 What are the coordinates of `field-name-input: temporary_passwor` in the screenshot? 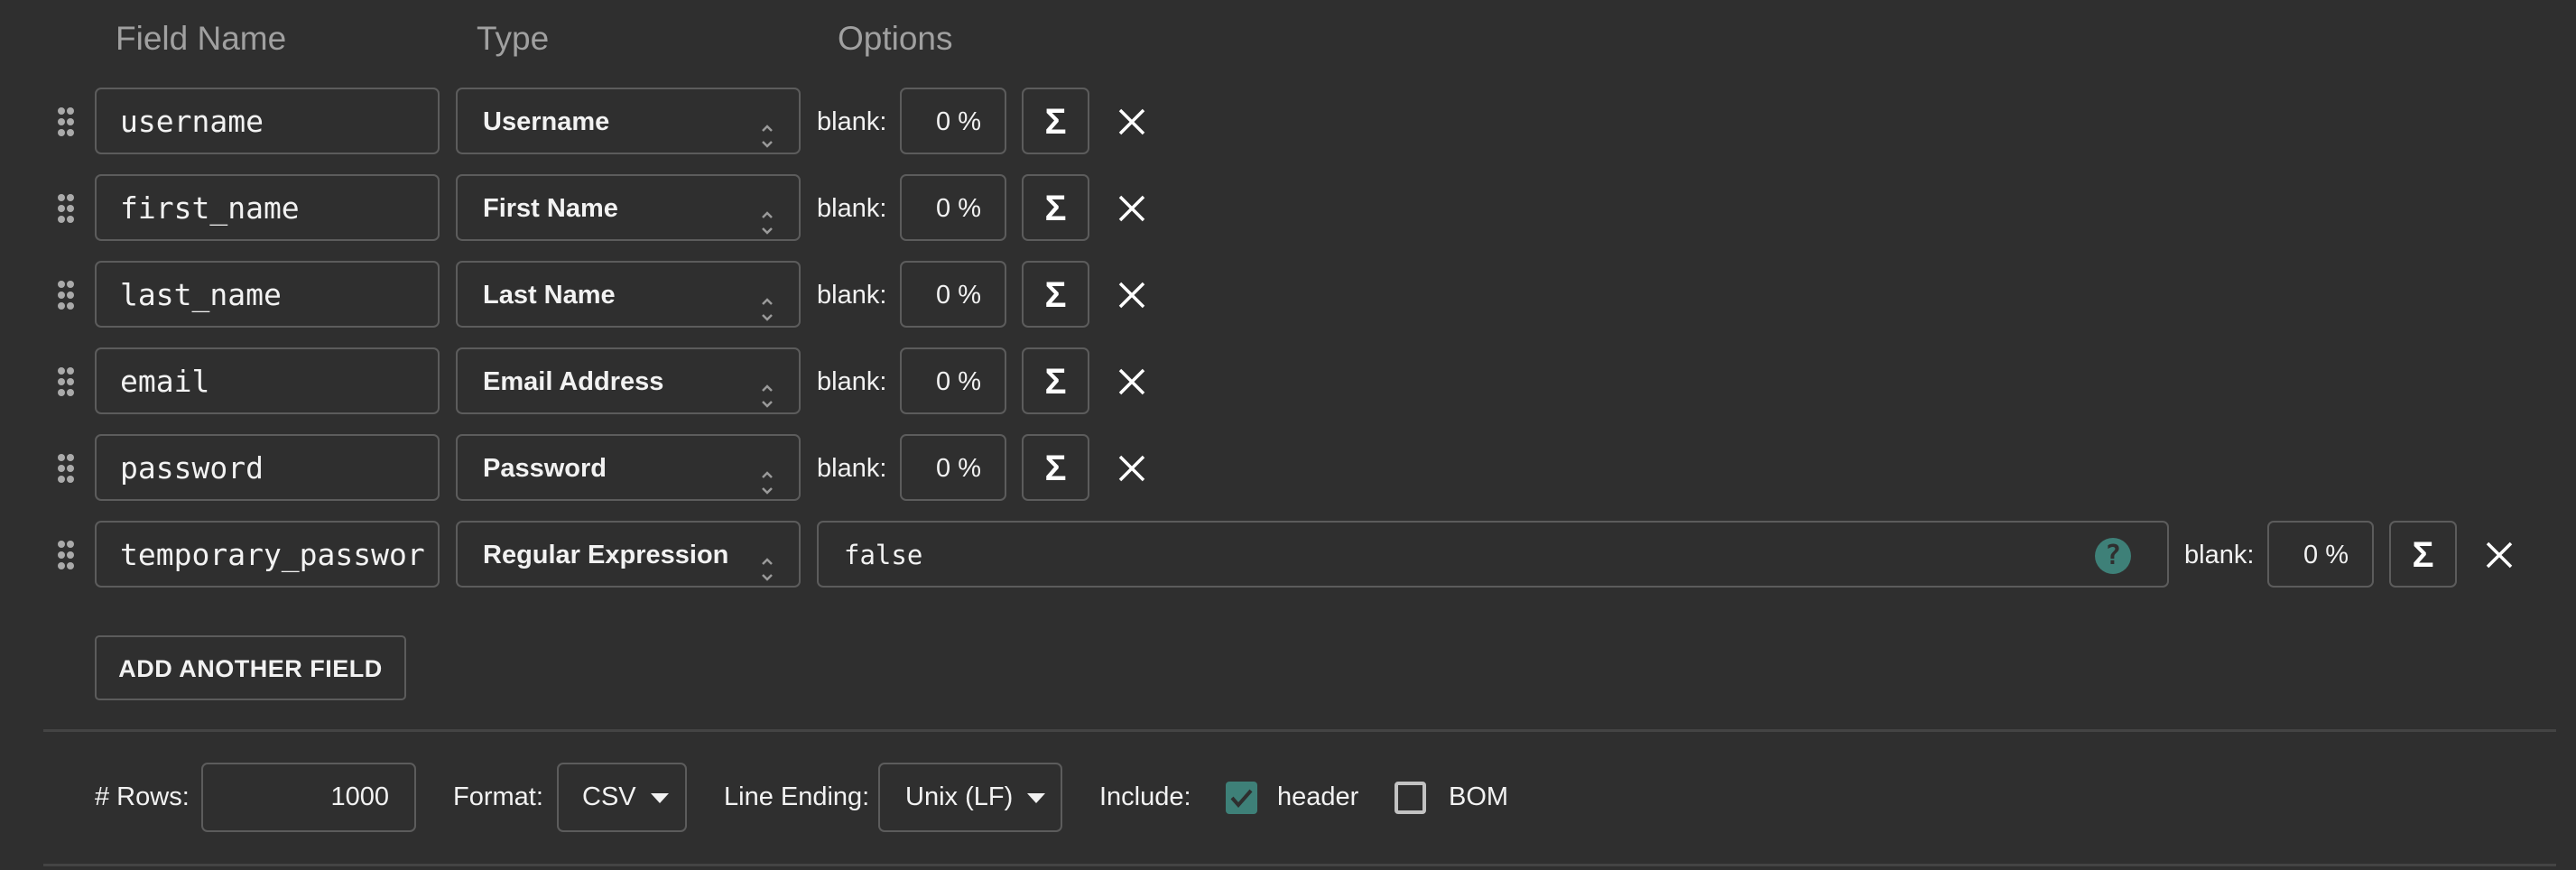 It's located at (267, 554).